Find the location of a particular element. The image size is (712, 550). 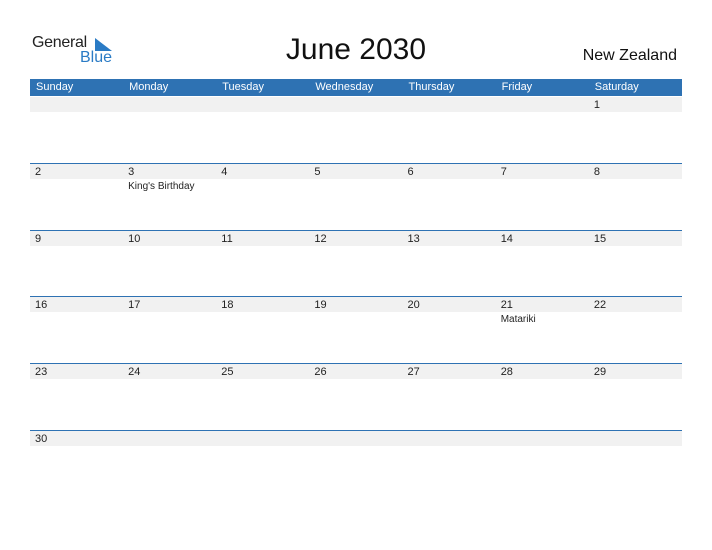

day-number: 15 is located at coordinates (600, 239).